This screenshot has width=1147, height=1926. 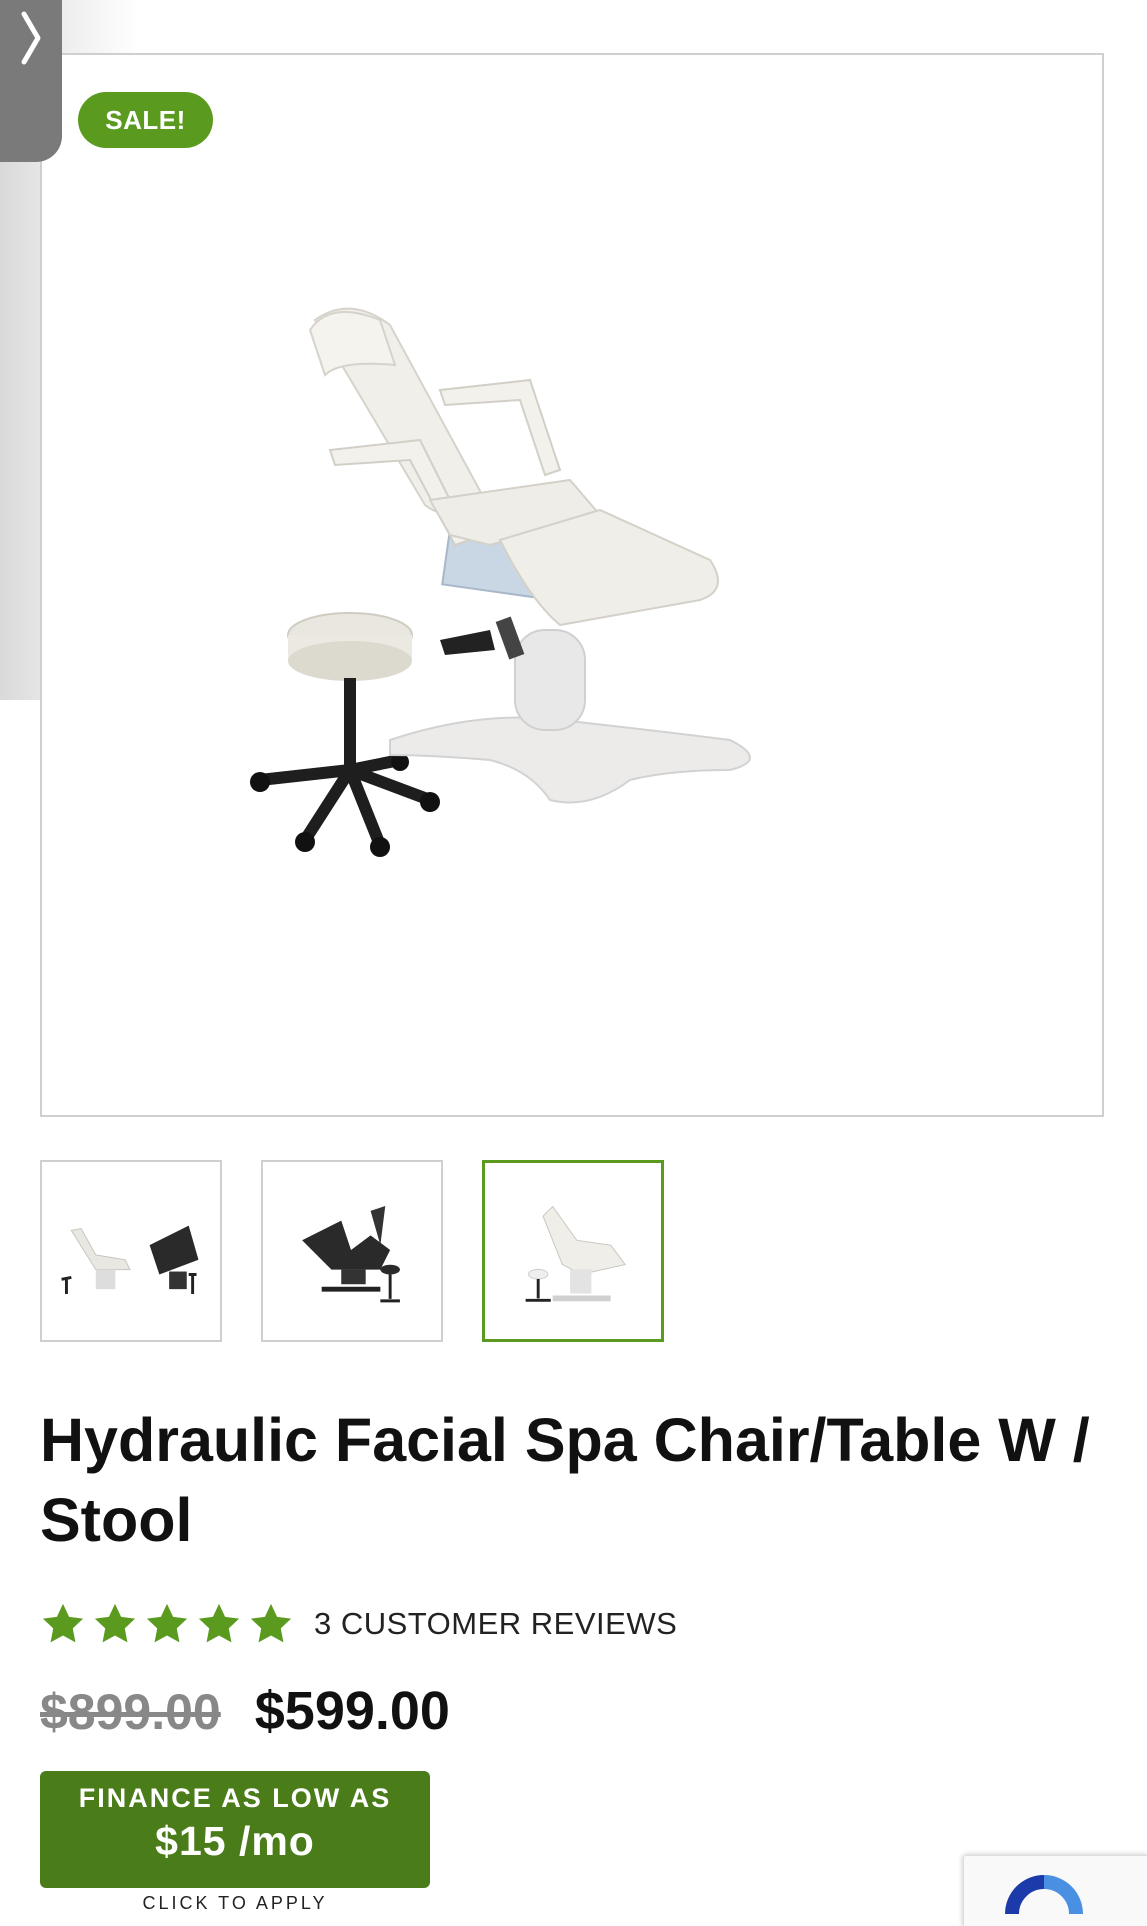 I want to click on customer-reviews-link: 3 CUSTOMER REVIEWS, so click(x=495, y=1624).